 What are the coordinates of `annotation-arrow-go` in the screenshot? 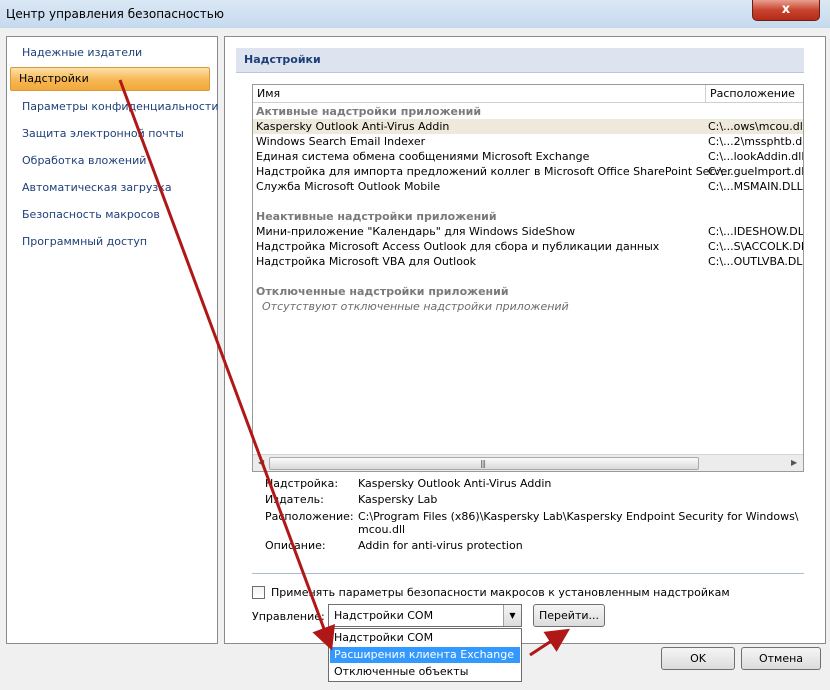 It's located at (550, 642).